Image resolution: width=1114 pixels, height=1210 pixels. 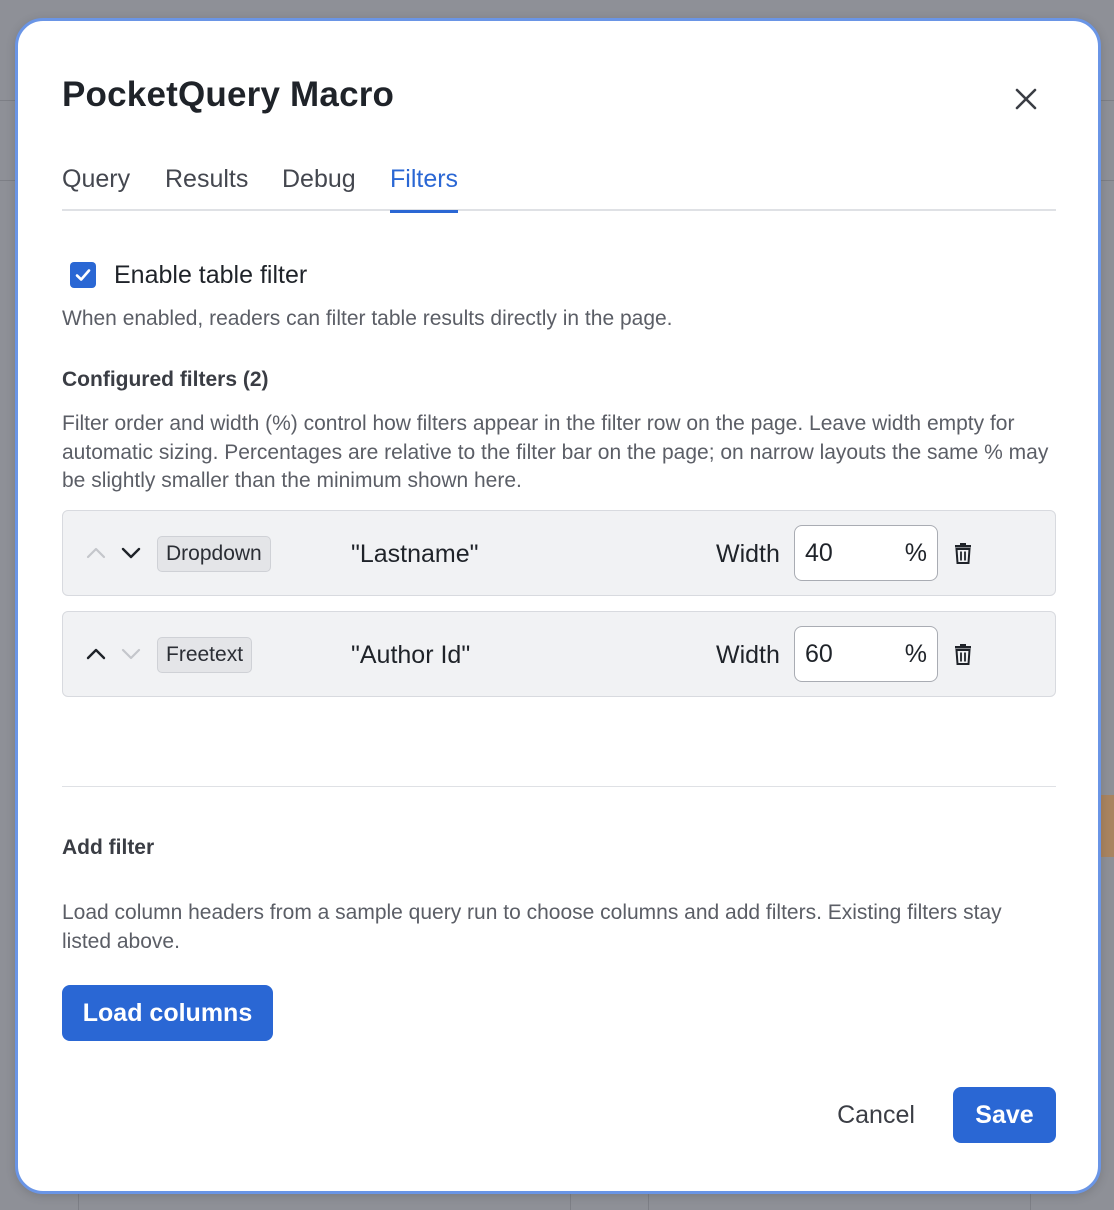 I want to click on filter-type-badge: Freetext, so click(x=205, y=655).